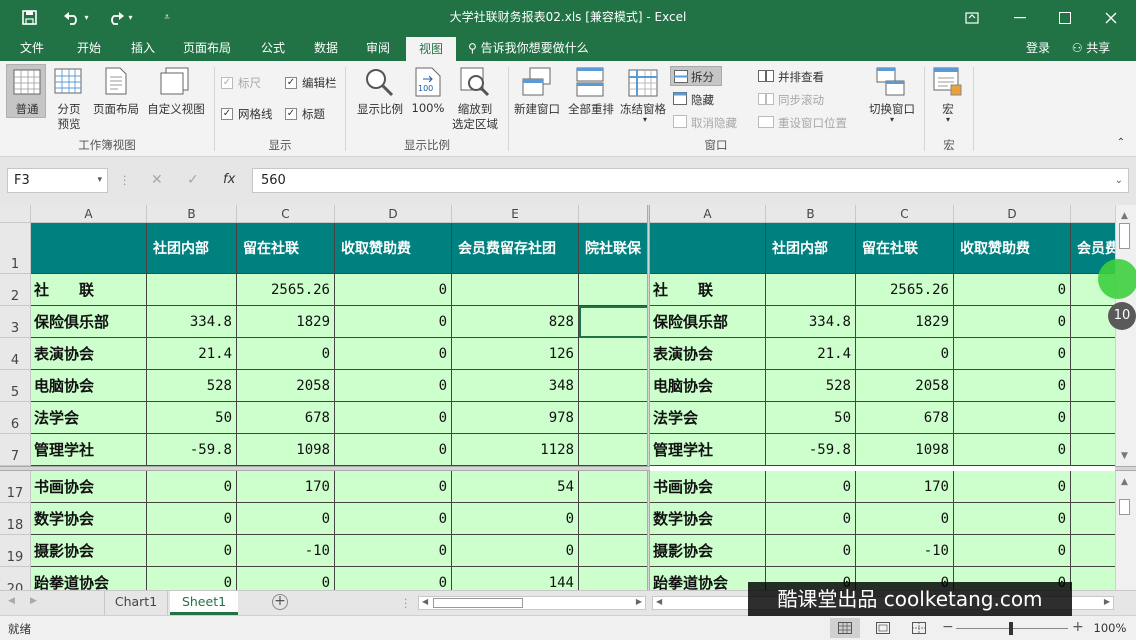 The height and width of the screenshot is (640, 1136). What do you see at coordinates (905, 248) in the screenshot?
I see `header-cell: 留在社联` at bounding box center [905, 248].